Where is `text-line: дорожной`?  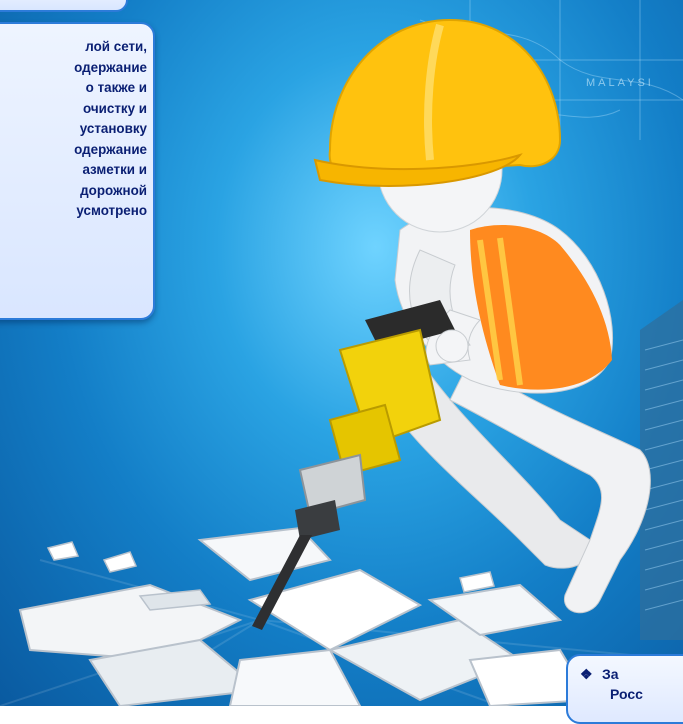 text-line: дорожной is located at coordinates (113, 190).